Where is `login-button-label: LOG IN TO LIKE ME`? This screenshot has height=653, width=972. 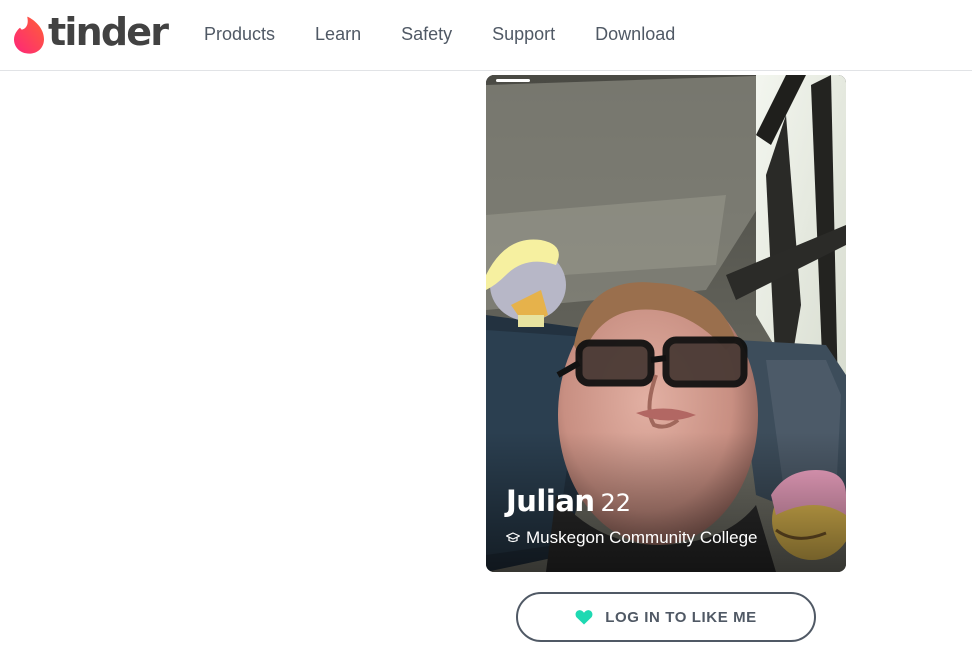 login-button-label: LOG IN TO LIKE ME is located at coordinates (681, 617).